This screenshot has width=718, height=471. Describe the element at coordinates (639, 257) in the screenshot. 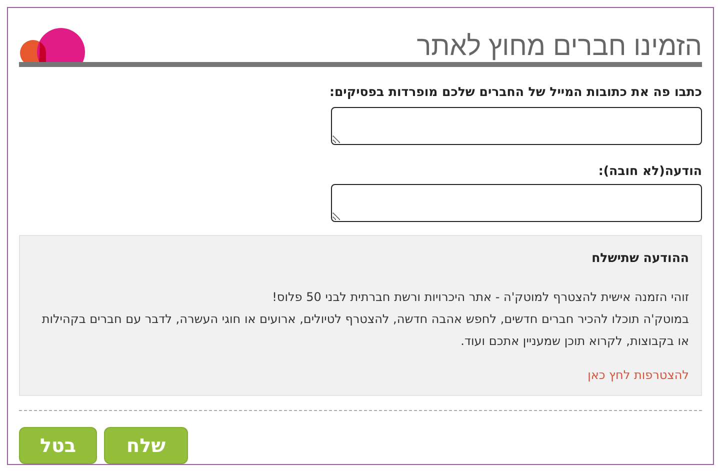

I see `preview-heading: ההודעה שתישלח` at that location.